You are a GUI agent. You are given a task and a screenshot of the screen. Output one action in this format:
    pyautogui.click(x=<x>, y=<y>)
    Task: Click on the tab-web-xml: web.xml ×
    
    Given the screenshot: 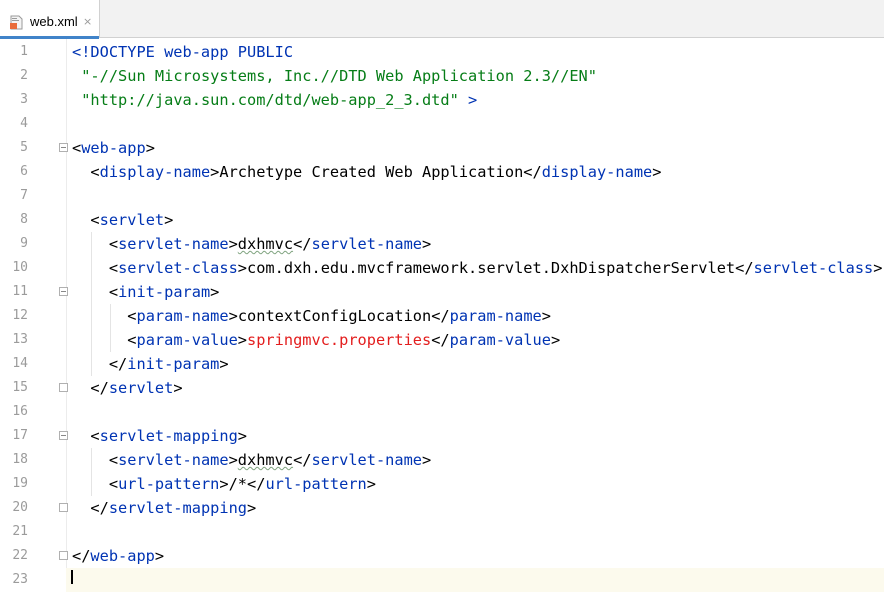 What is the action you would take?
    pyautogui.click(x=50, y=19)
    